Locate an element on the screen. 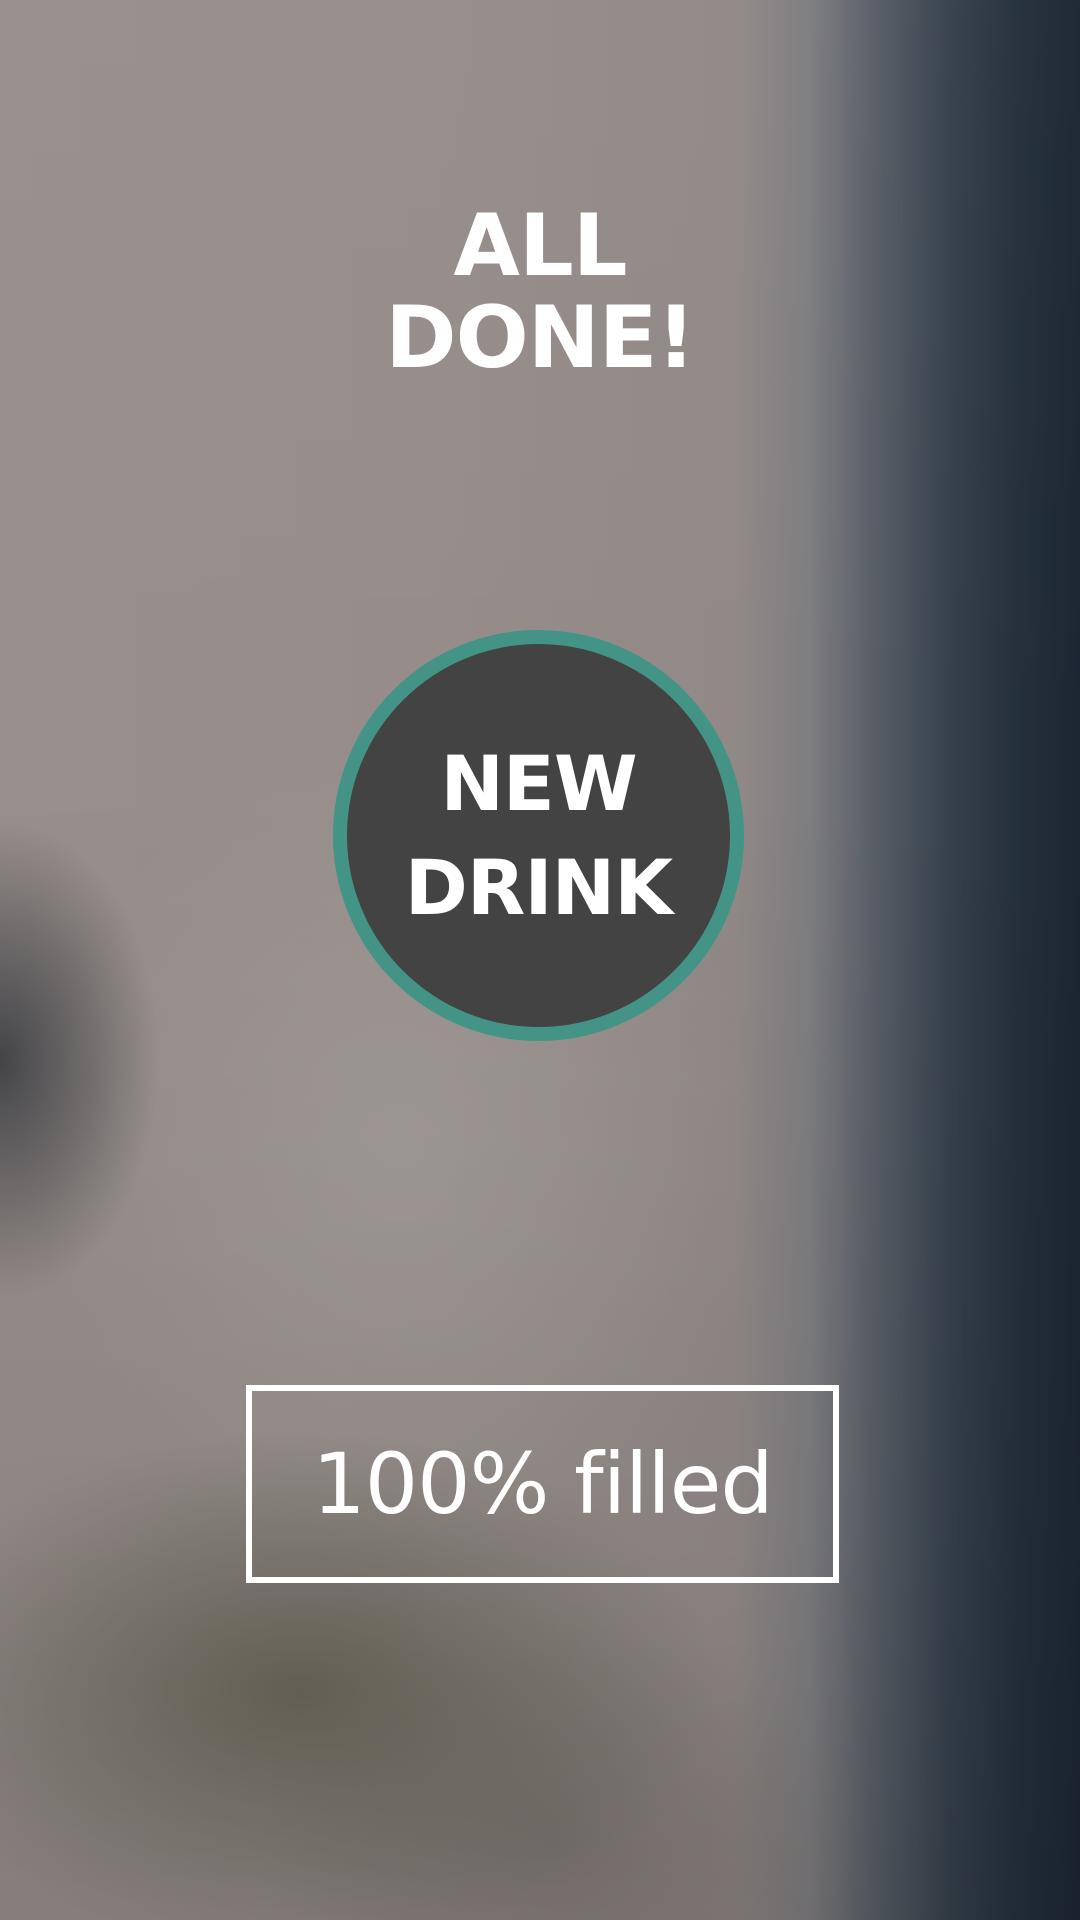 The width and height of the screenshot is (1080, 1920). title-line-2: DONE! is located at coordinates (540, 338).